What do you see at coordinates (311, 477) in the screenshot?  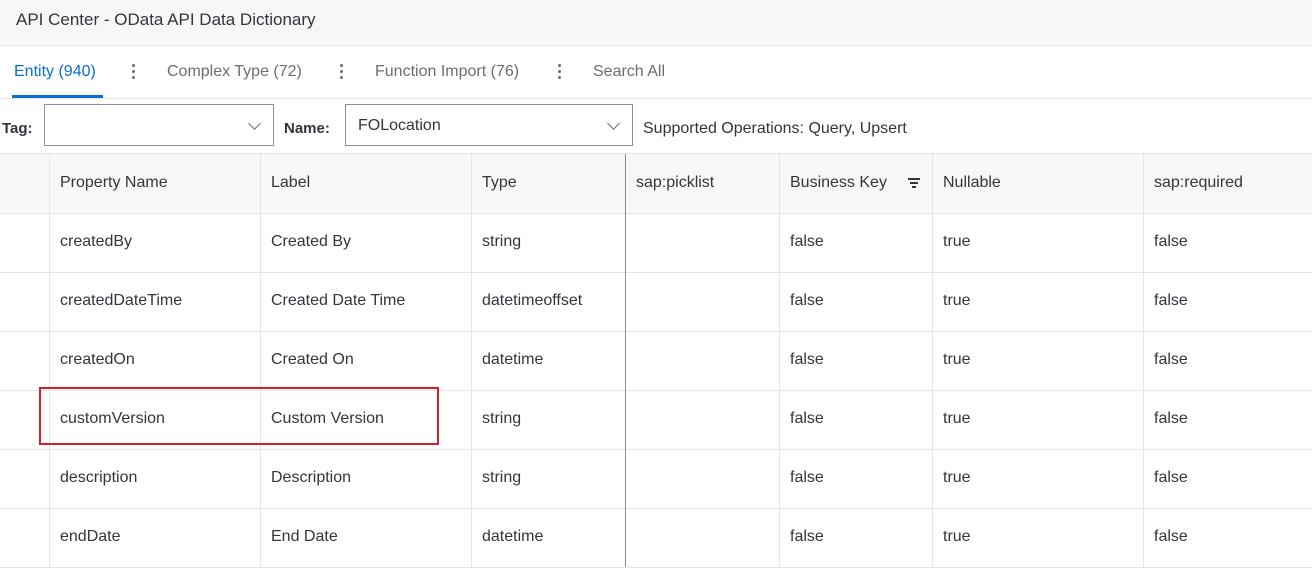 I see `cell-value: Description` at bounding box center [311, 477].